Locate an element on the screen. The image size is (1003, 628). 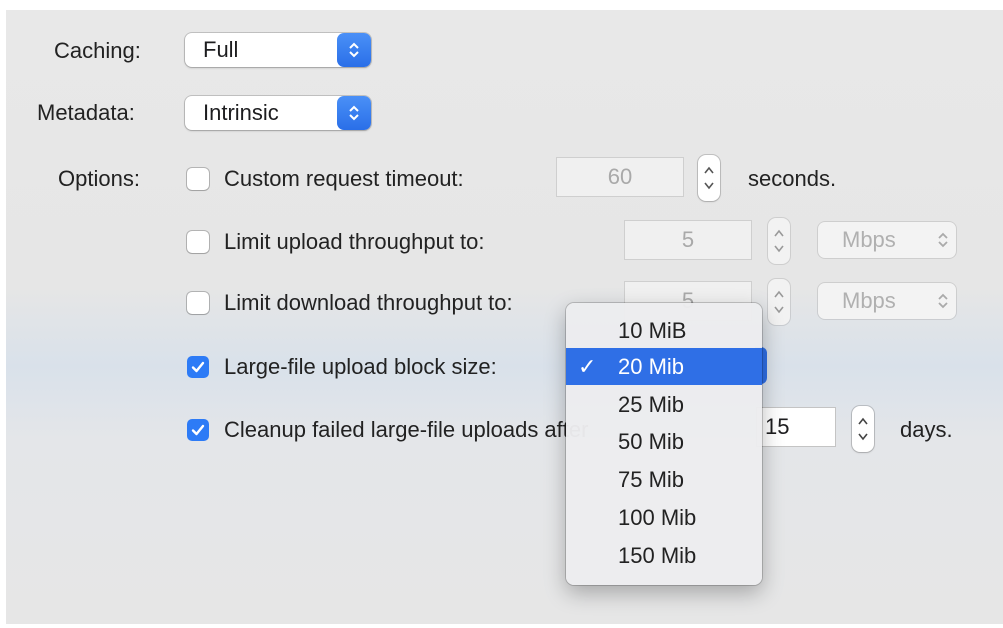
caching-label: Caching: is located at coordinates (97, 50).